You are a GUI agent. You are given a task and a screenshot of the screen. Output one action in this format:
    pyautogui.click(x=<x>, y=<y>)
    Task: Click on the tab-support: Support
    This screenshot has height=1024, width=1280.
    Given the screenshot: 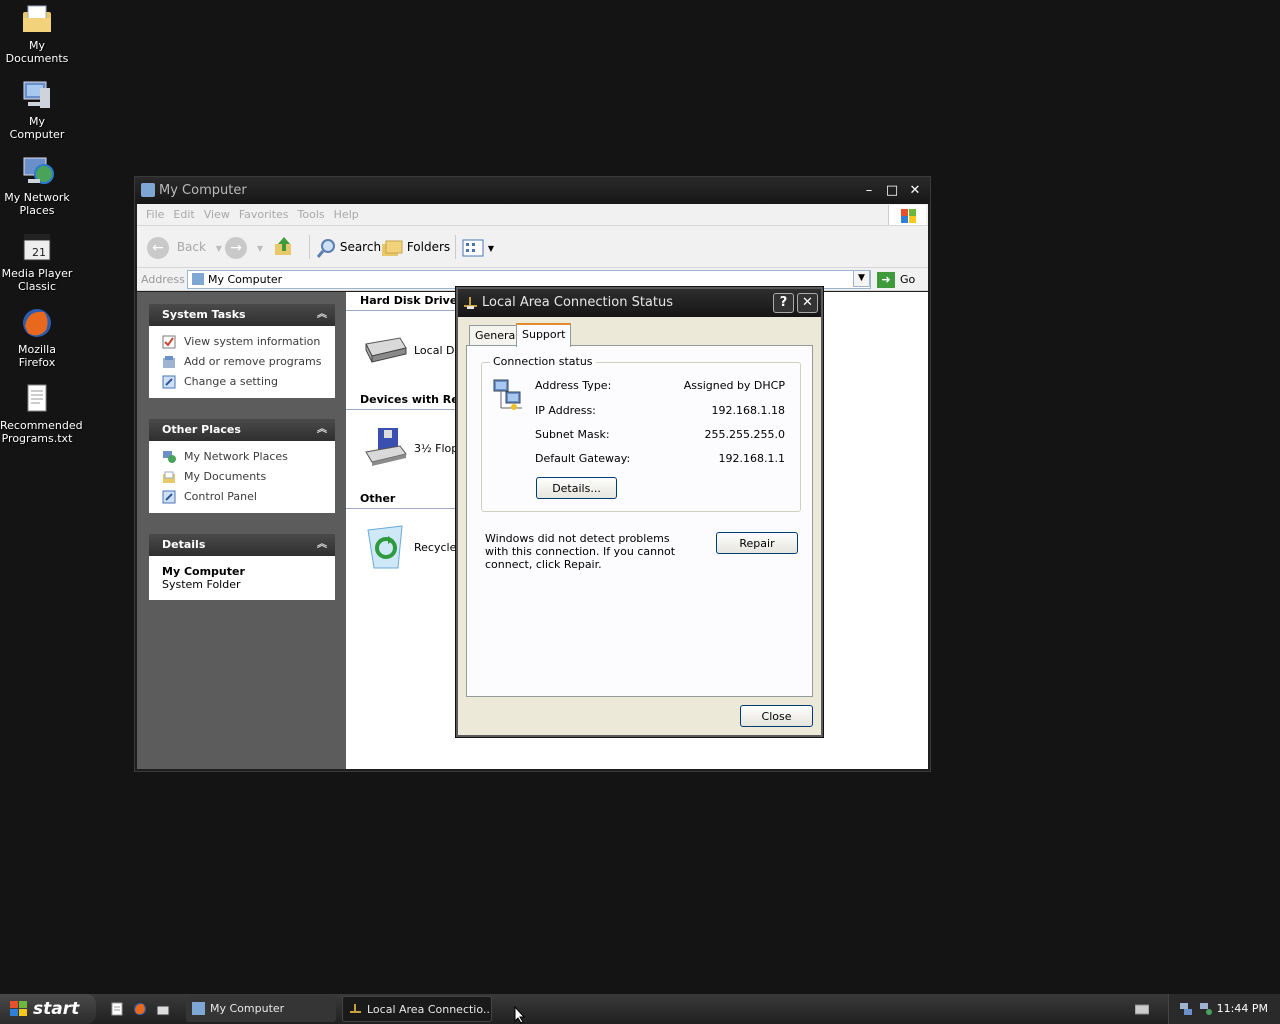 What is the action you would take?
    pyautogui.click(x=544, y=335)
    